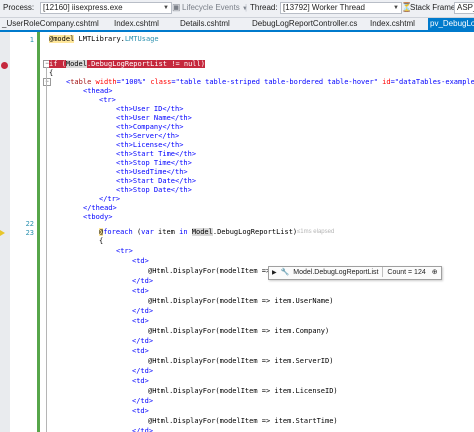 The width and height of the screenshot is (474, 432). Describe the element at coordinates (104, 82) in the screenshot. I see `html-attribute: width` at that location.